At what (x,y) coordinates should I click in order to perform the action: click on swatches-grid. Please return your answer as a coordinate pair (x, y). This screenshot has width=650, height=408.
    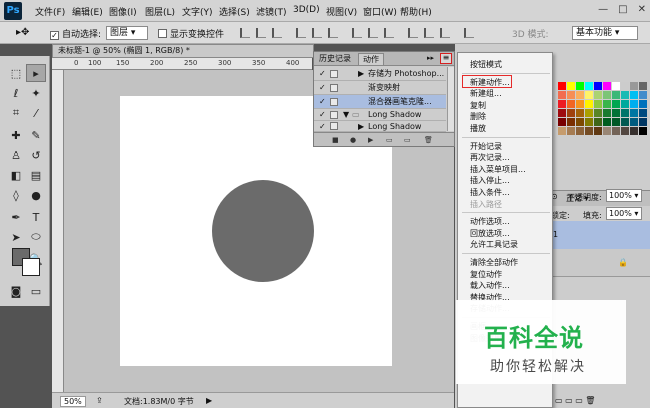
    Looking at the image, I should click on (602, 132).